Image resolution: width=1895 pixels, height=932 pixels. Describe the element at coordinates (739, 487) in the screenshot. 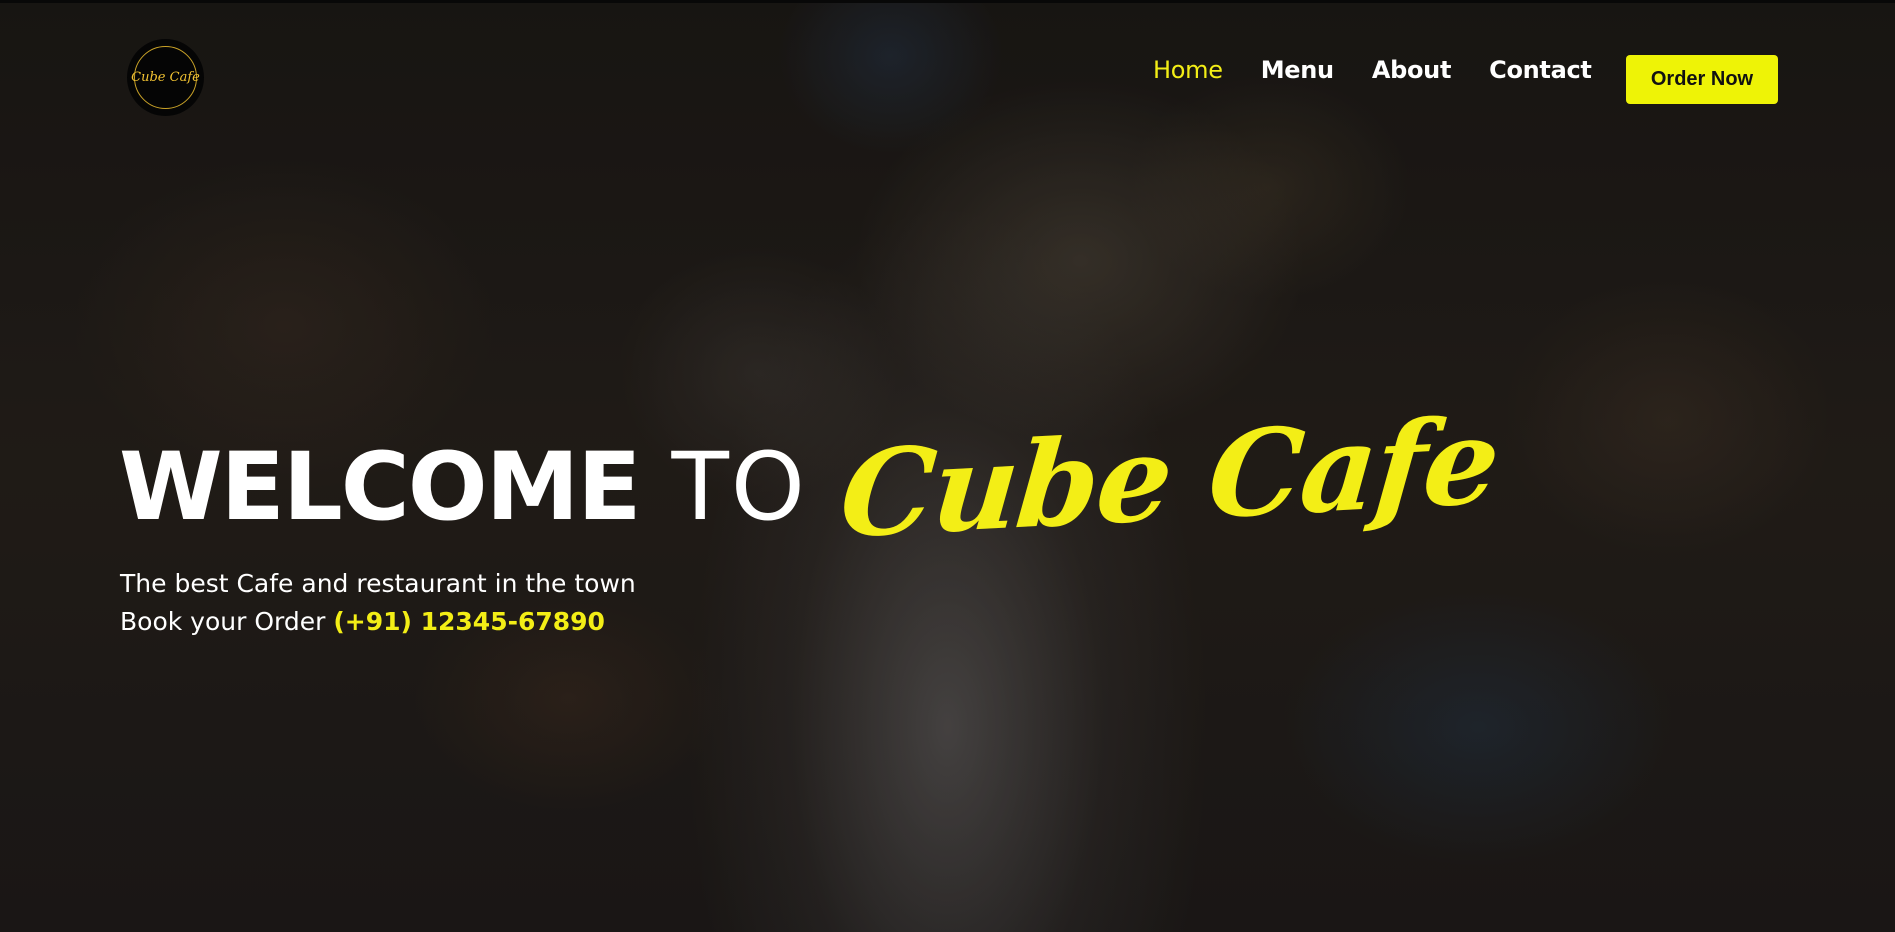

I see `headline-to: TO` at that location.